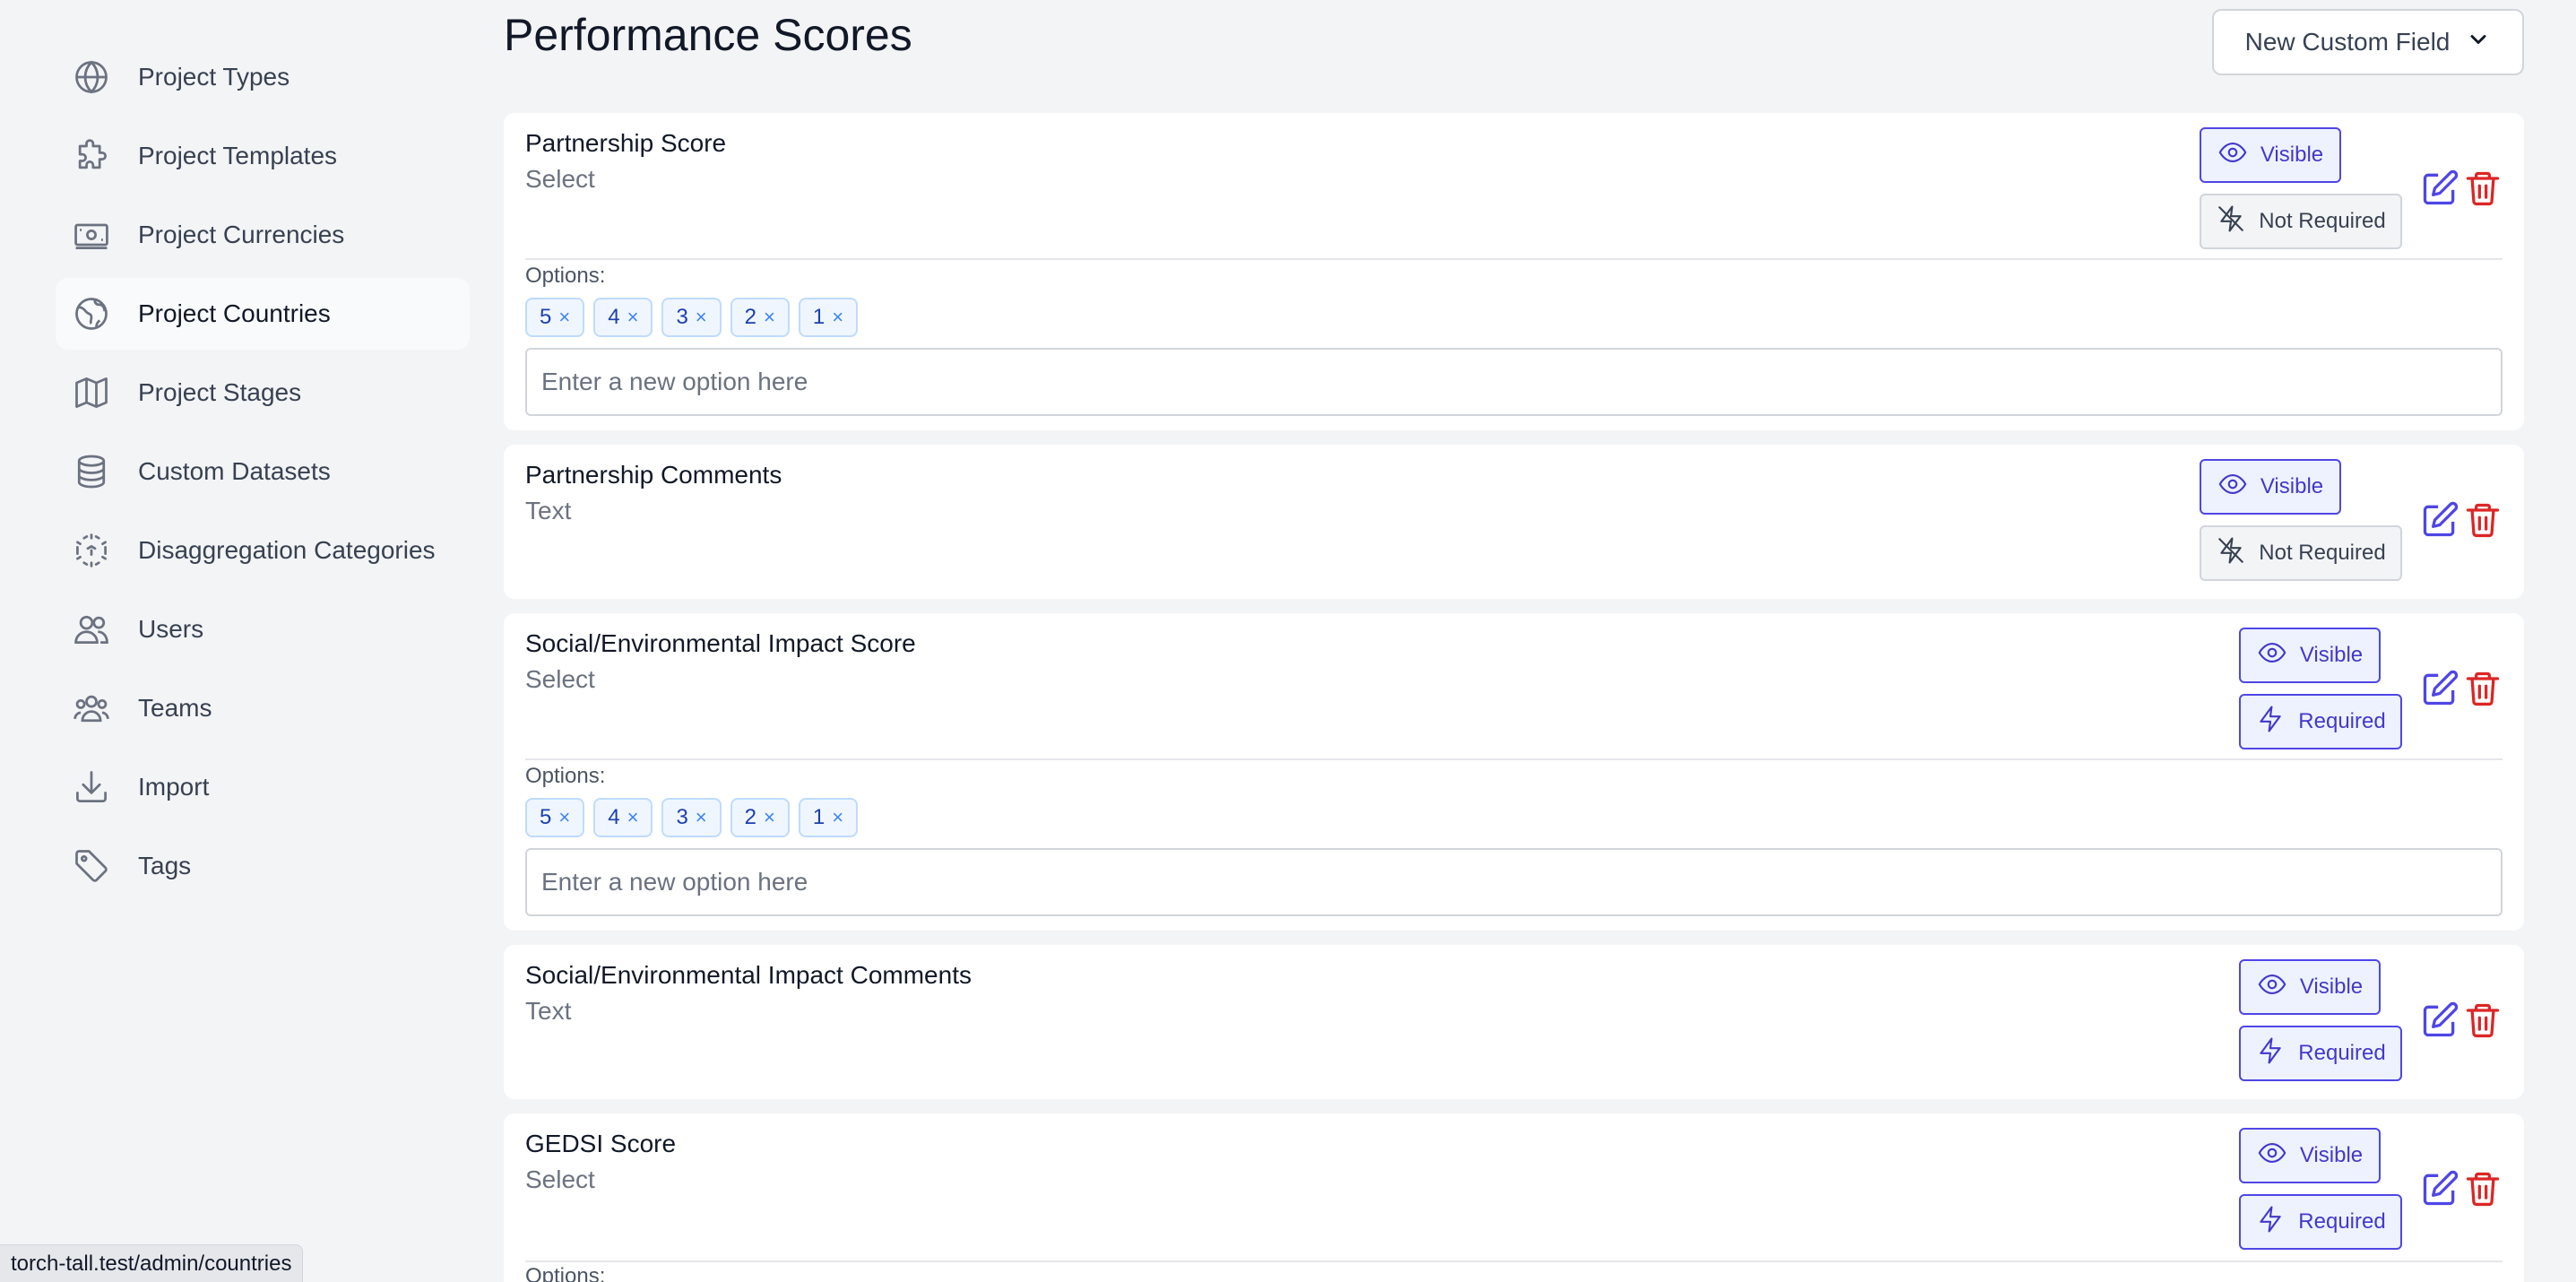 The width and height of the screenshot is (2576, 1282). What do you see at coordinates (546, 317) in the screenshot?
I see `option-value: 5` at bounding box center [546, 317].